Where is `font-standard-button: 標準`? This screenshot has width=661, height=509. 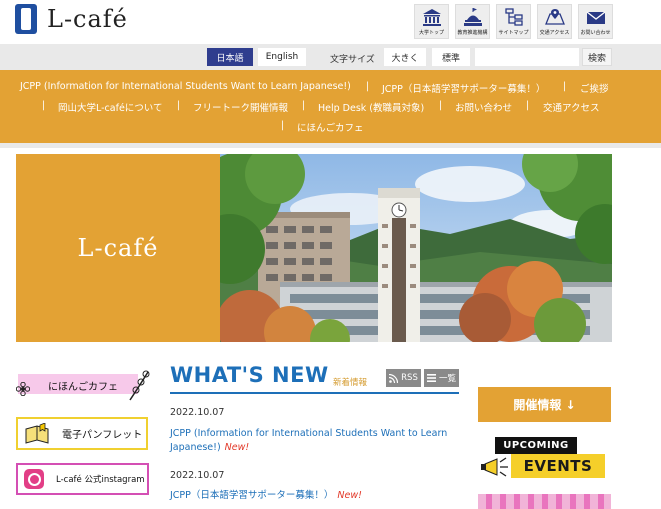 font-standard-button: 標準 is located at coordinates (451, 57).